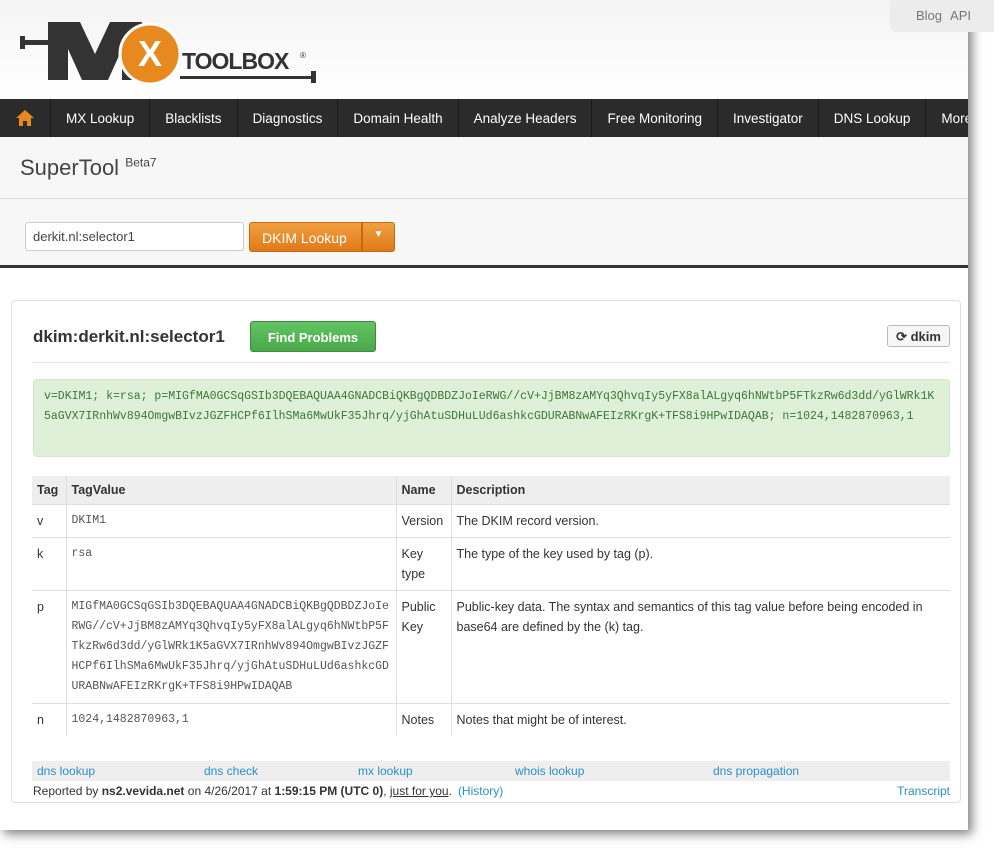 The height and width of the screenshot is (853, 1004). Describe the element at coordinates (134, 236) in the screenshot. I see `search-input` at that location.